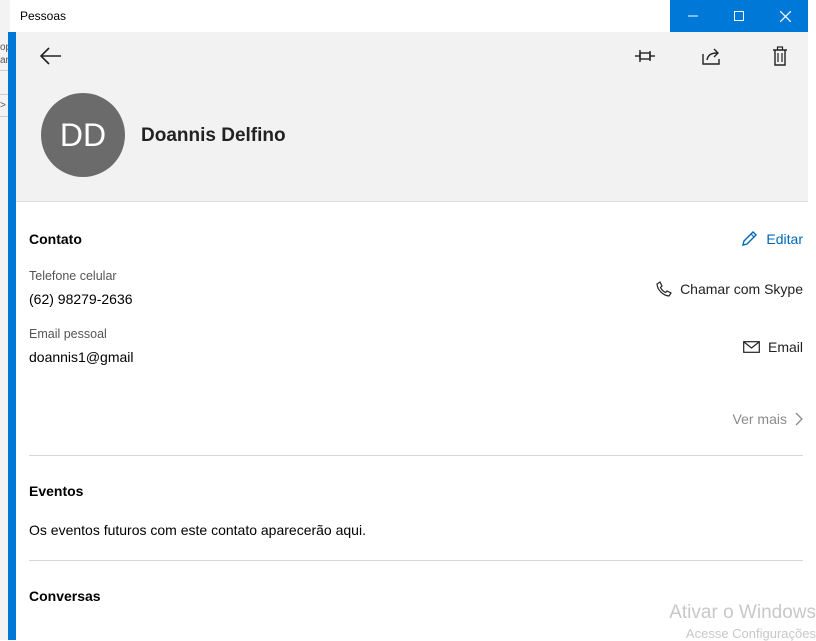 This screenshot has width=816, height=641. I want to click on share-button, so click(712, 56).